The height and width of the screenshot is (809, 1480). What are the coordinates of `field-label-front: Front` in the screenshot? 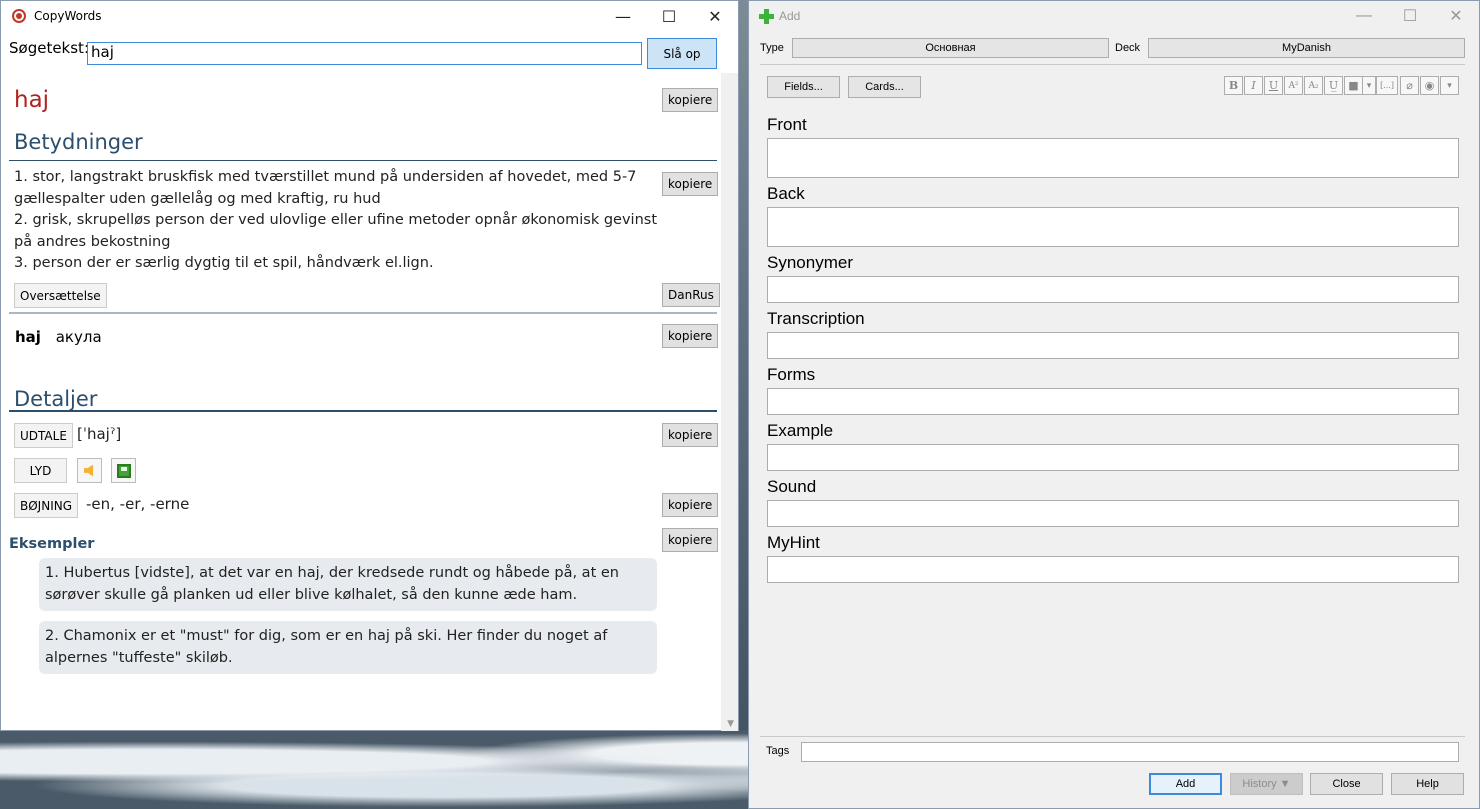 It's located at (787, 124).